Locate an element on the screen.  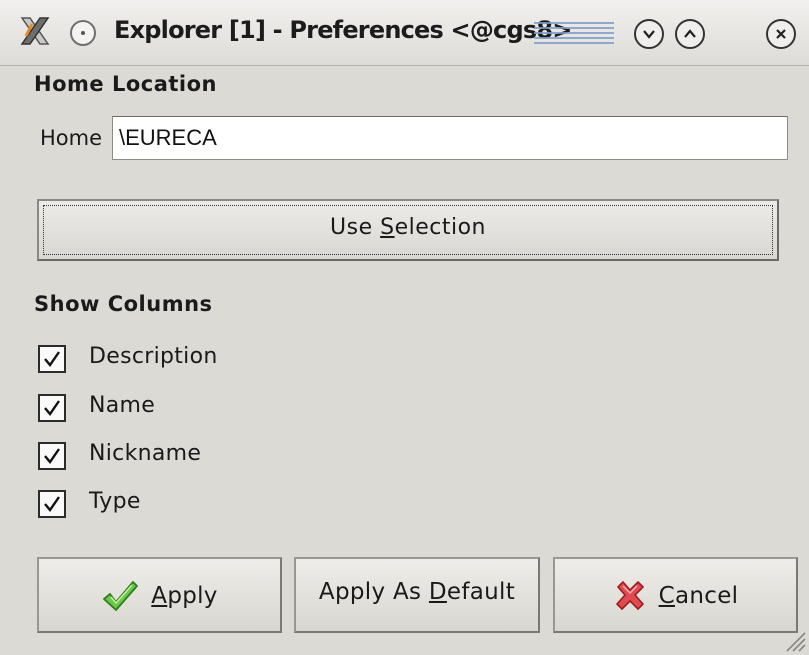
close-icon is located at coordinates (781, 34).